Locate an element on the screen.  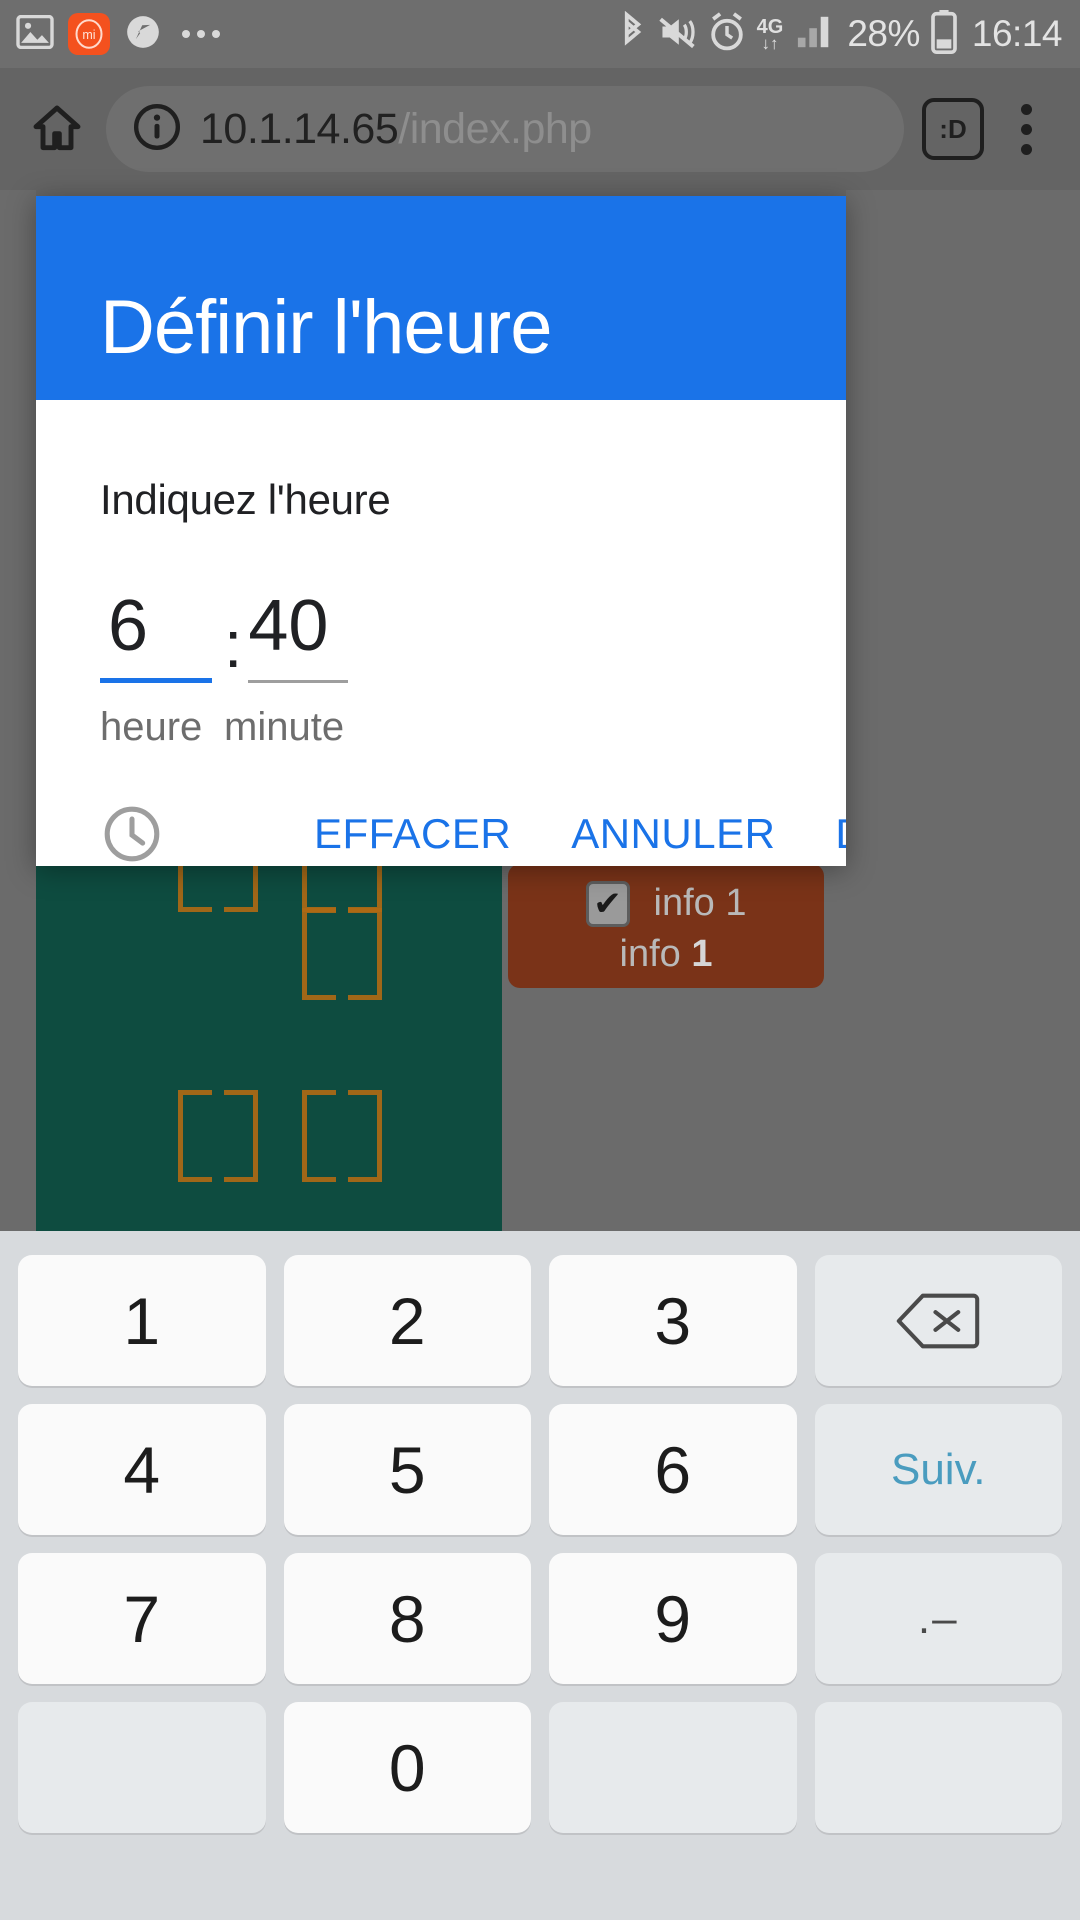
keyboard-row: 7 8 9 .– is located at coordinates (540, 1618).